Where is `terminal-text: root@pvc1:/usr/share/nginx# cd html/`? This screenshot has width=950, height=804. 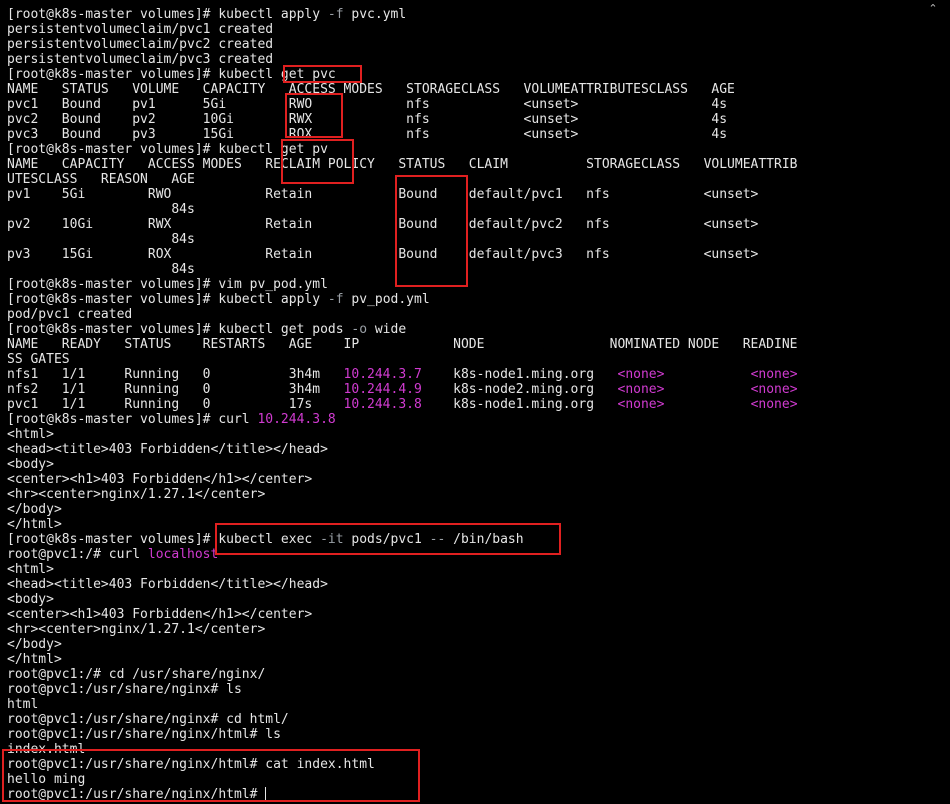
terminal-text: root@pvc1:/usr/share/nginx# cd html/ is located at coordinates (148, 719).